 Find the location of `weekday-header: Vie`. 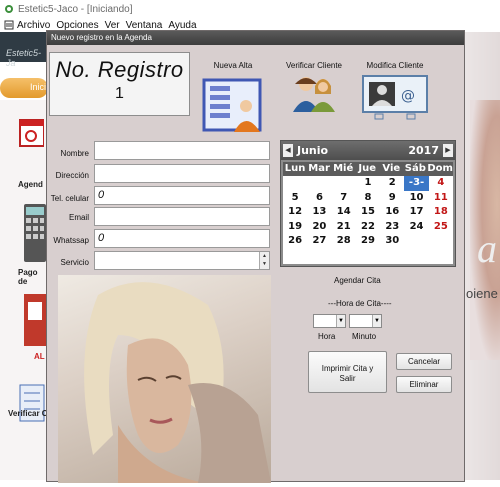

weekday-header: Vie is located at coordinates (391, 168).